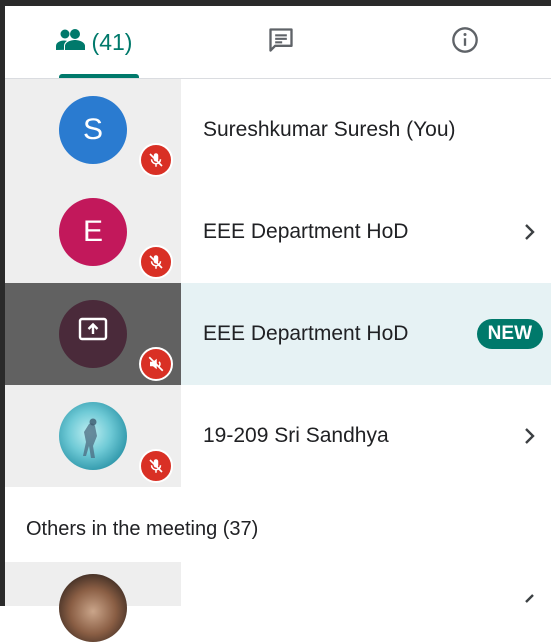  What do you see at coordinates (509, 334) in the screenshot?
I see `new-badge: NEW` at bounding box center [509, 334].